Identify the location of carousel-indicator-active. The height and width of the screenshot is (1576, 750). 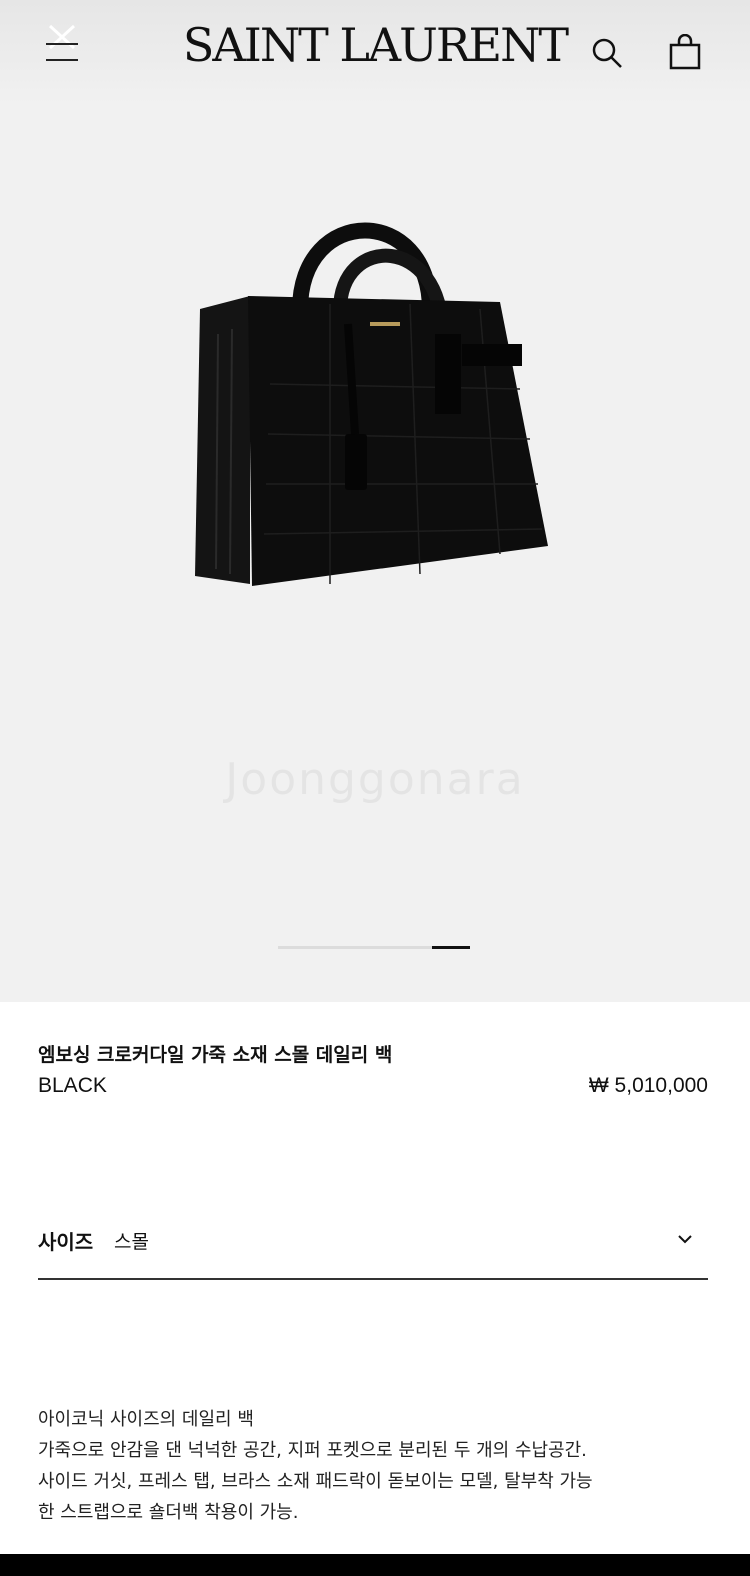
(451, 947).